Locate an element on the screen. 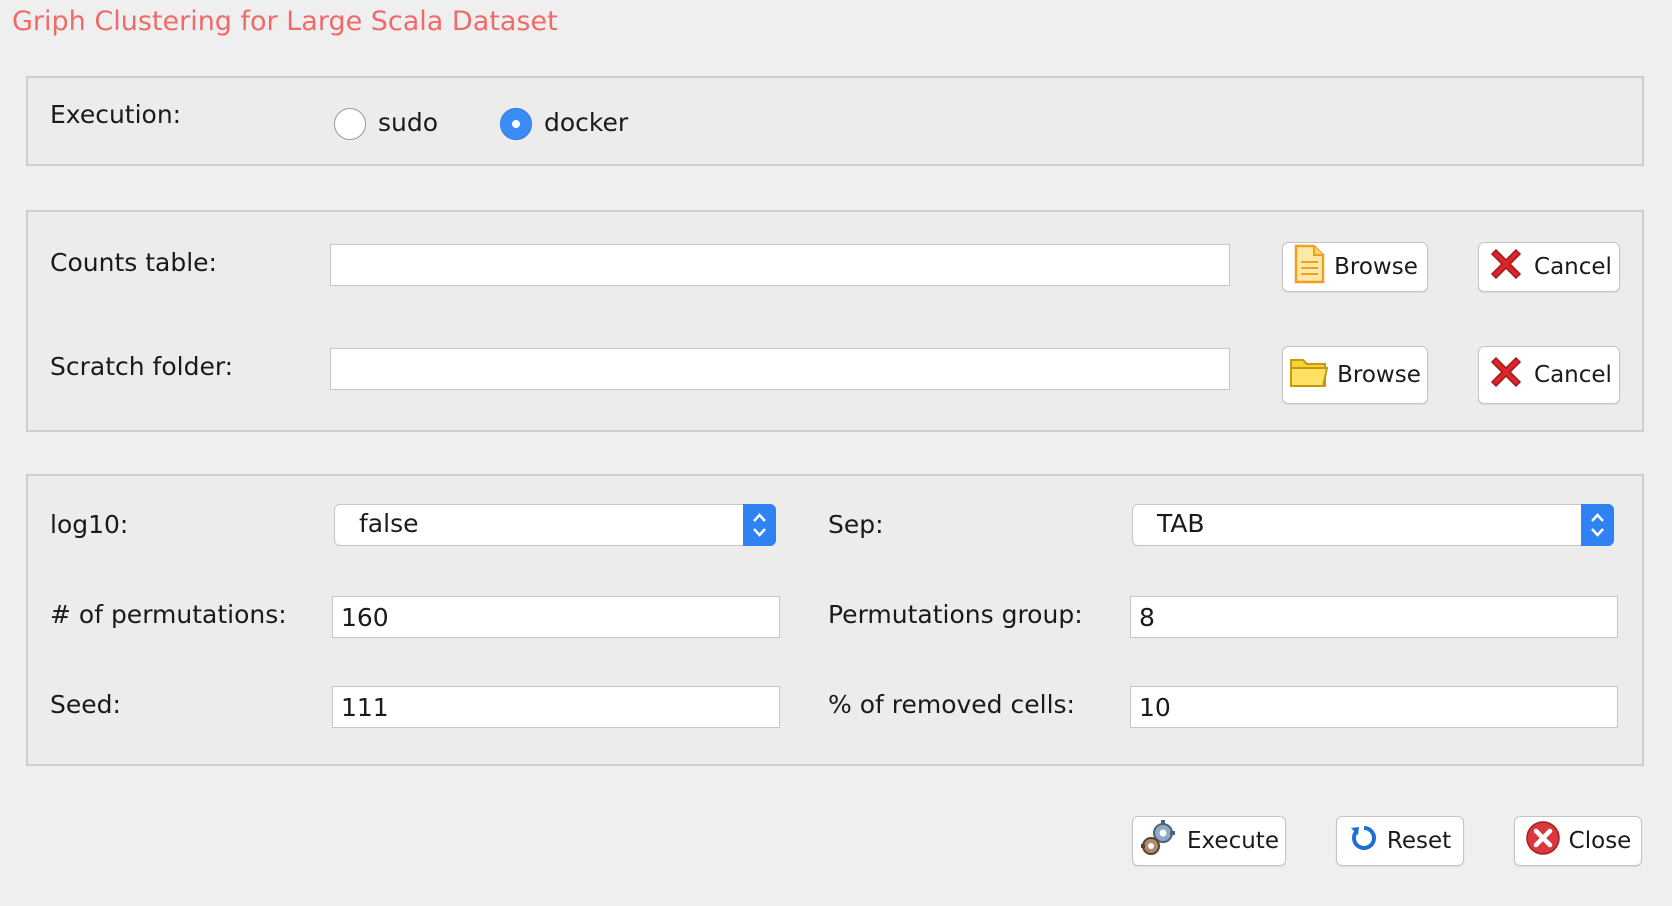 This screenshot has width=1672, height=906. close-circle-icon is located at coordinates (1543, 841).